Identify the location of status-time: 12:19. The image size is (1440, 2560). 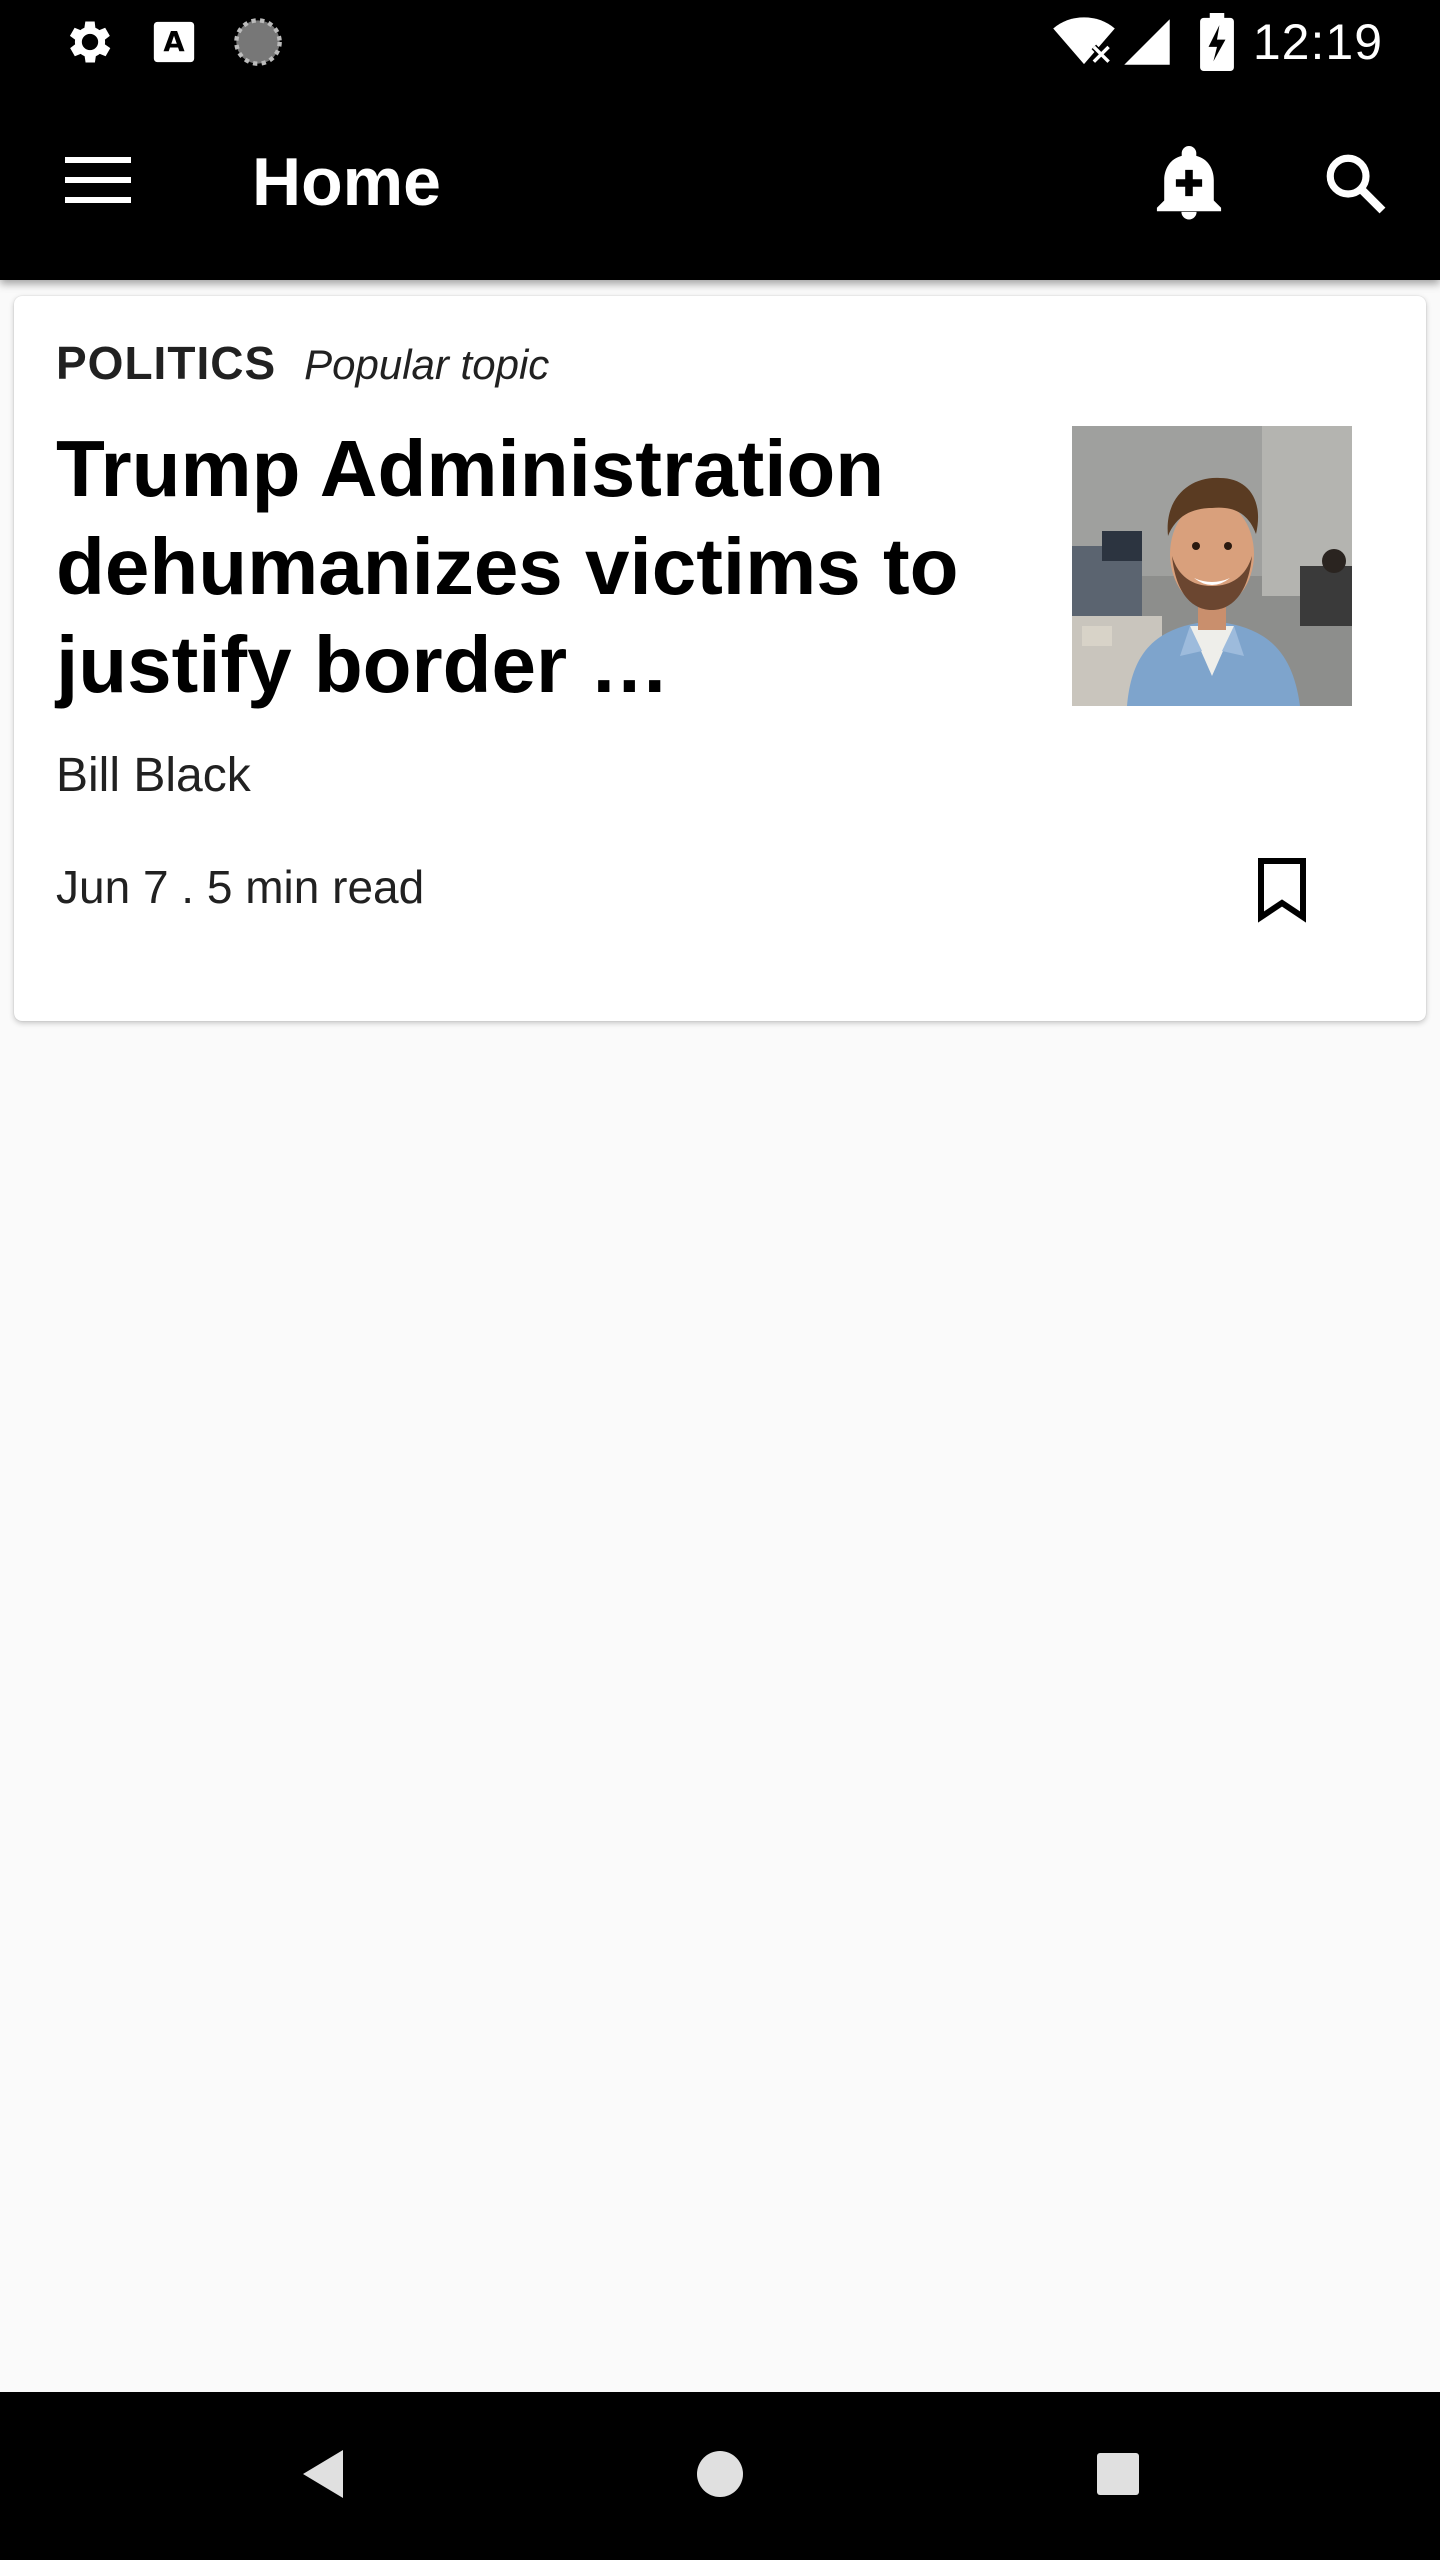
(1317, 42).